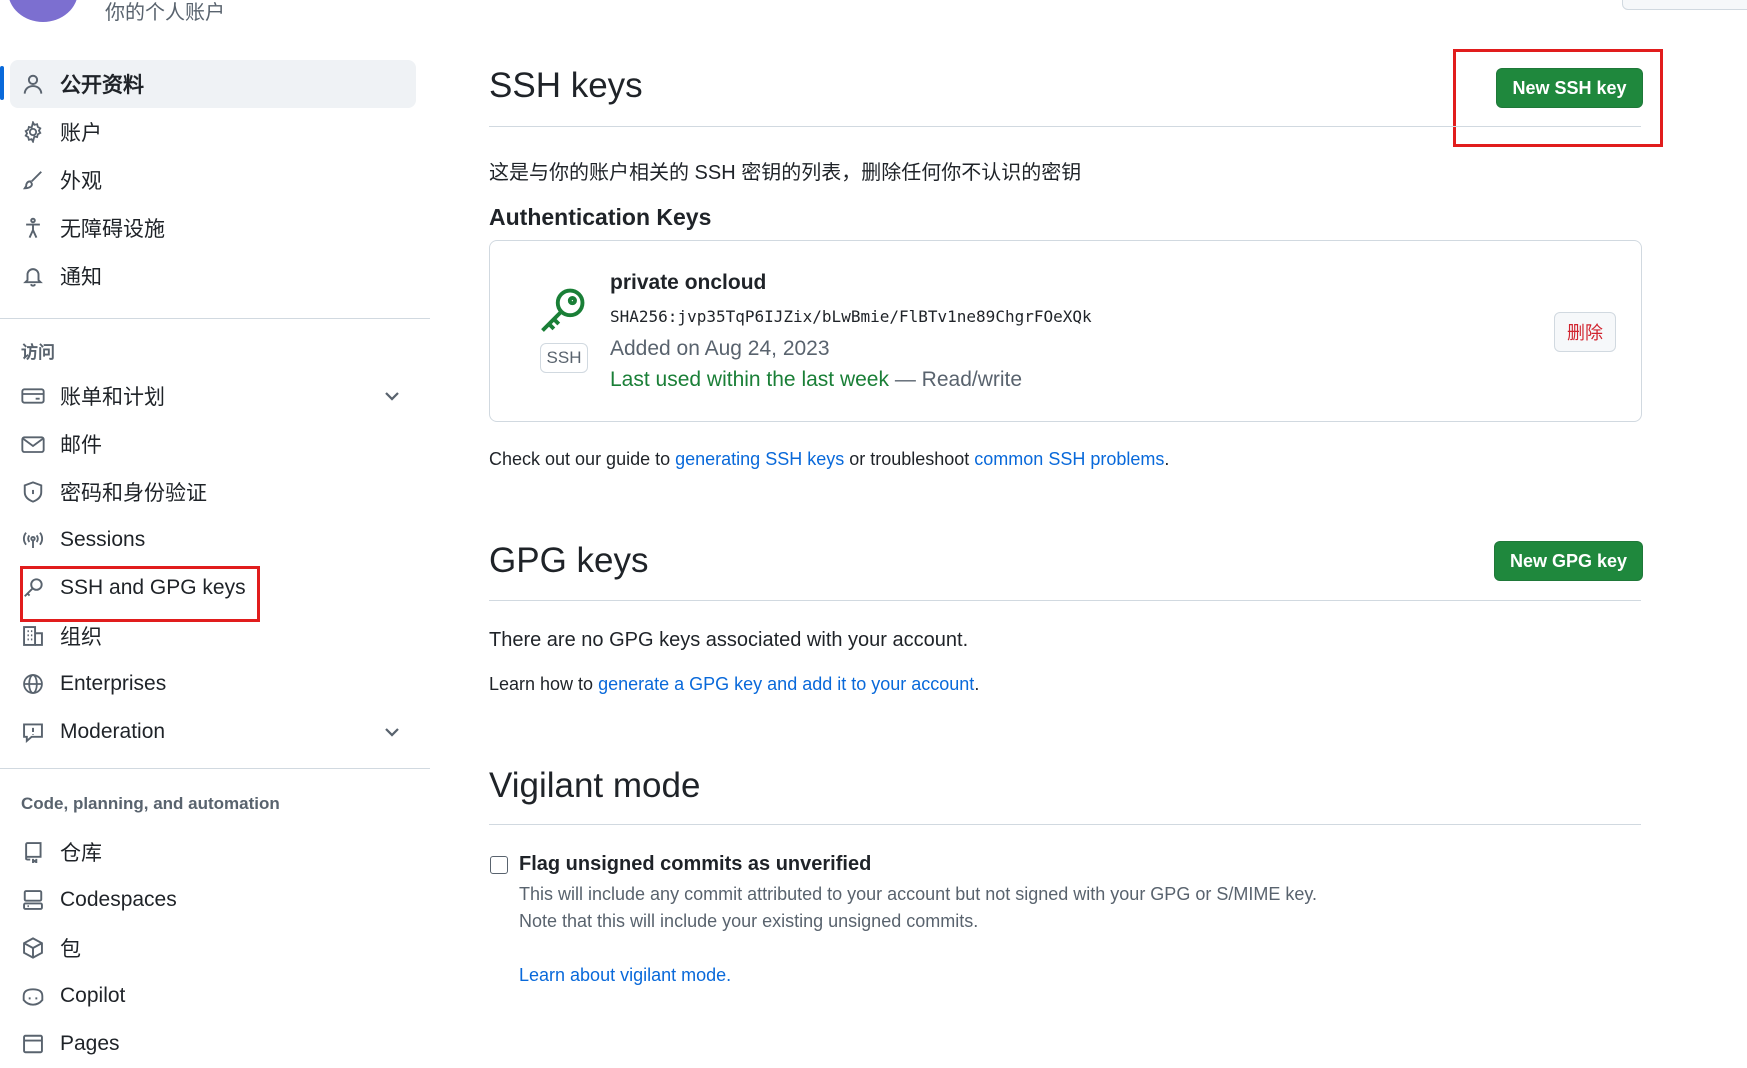 The height and width of the screenshot is (1068, 1747). I want to click on mail-icon, so click(33, 444).